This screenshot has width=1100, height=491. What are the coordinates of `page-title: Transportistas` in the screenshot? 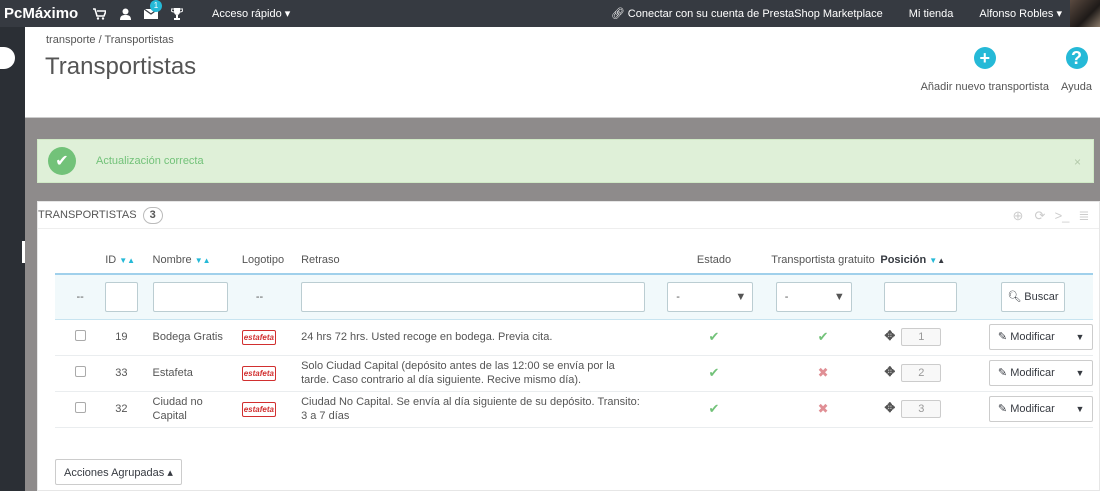 It's located at (121, 66).